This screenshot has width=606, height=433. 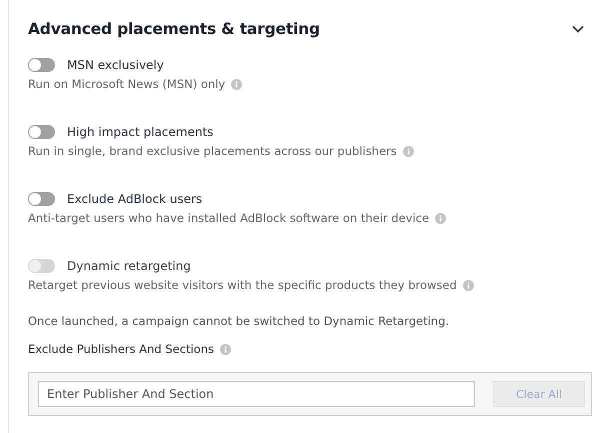 I want to click on notice-text: Once launched, a campaign cannot be switched to Dynamic Retargeting., so click(x=239, y=321).